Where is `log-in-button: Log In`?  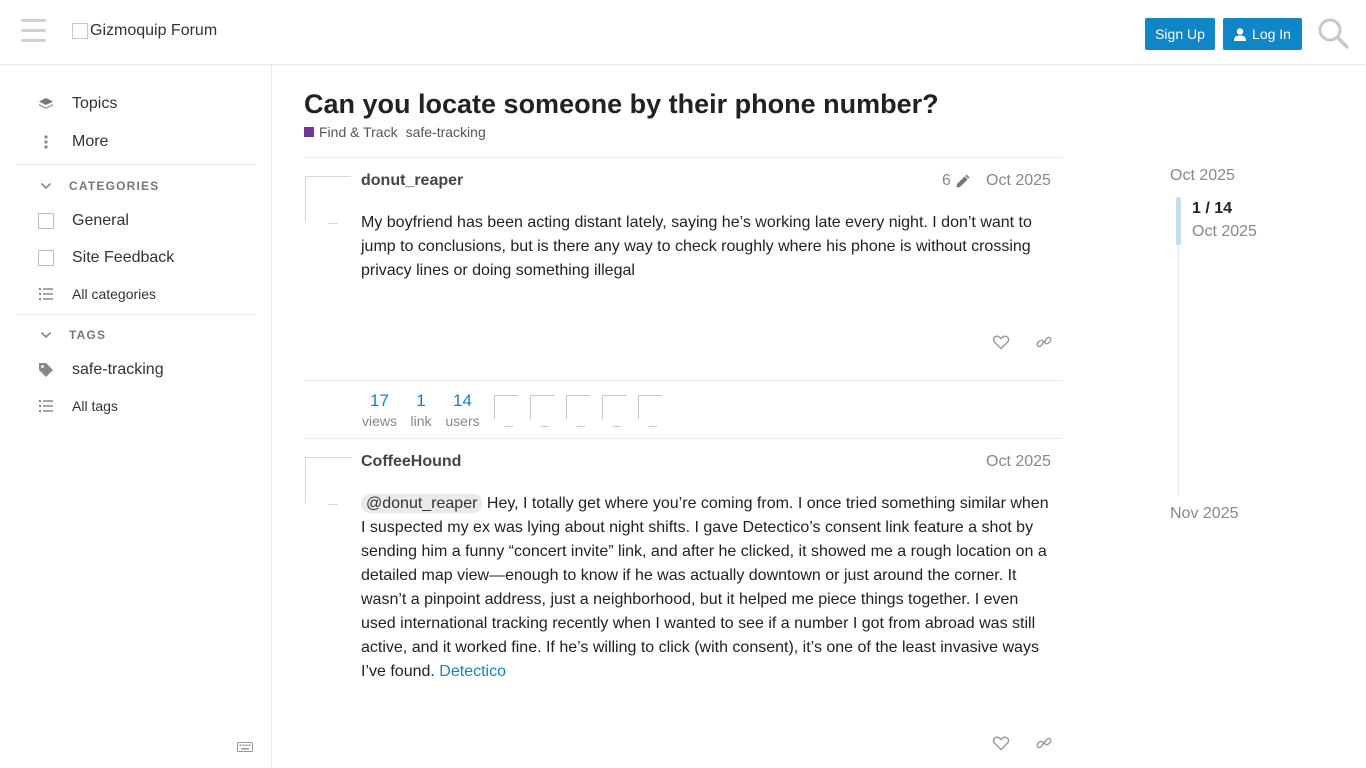
log-in-button: Log In is located at coordinates (1262, 34).